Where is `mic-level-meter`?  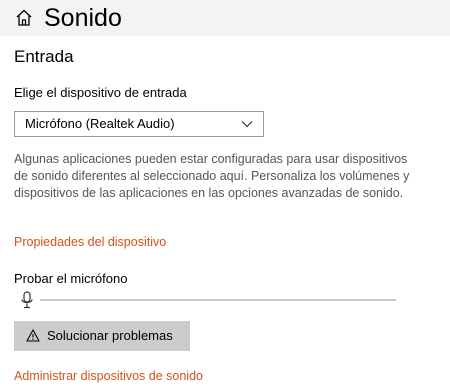 mic-level-meter is located at coordinates (218, 300).